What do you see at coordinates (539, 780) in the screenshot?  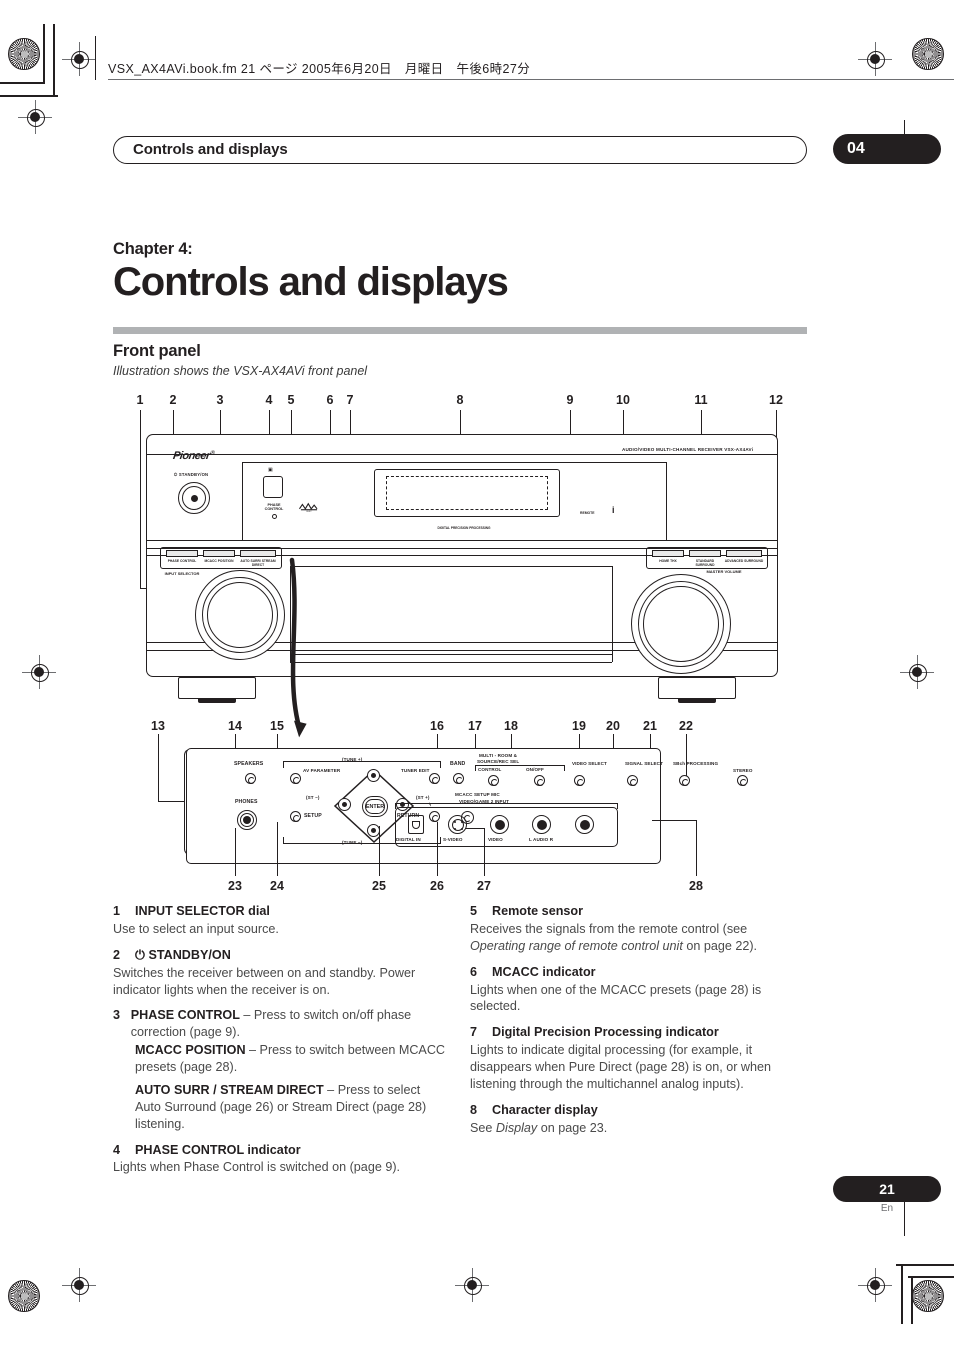 I see `multiroom-onoff-button` at bounding box center [539, 780].